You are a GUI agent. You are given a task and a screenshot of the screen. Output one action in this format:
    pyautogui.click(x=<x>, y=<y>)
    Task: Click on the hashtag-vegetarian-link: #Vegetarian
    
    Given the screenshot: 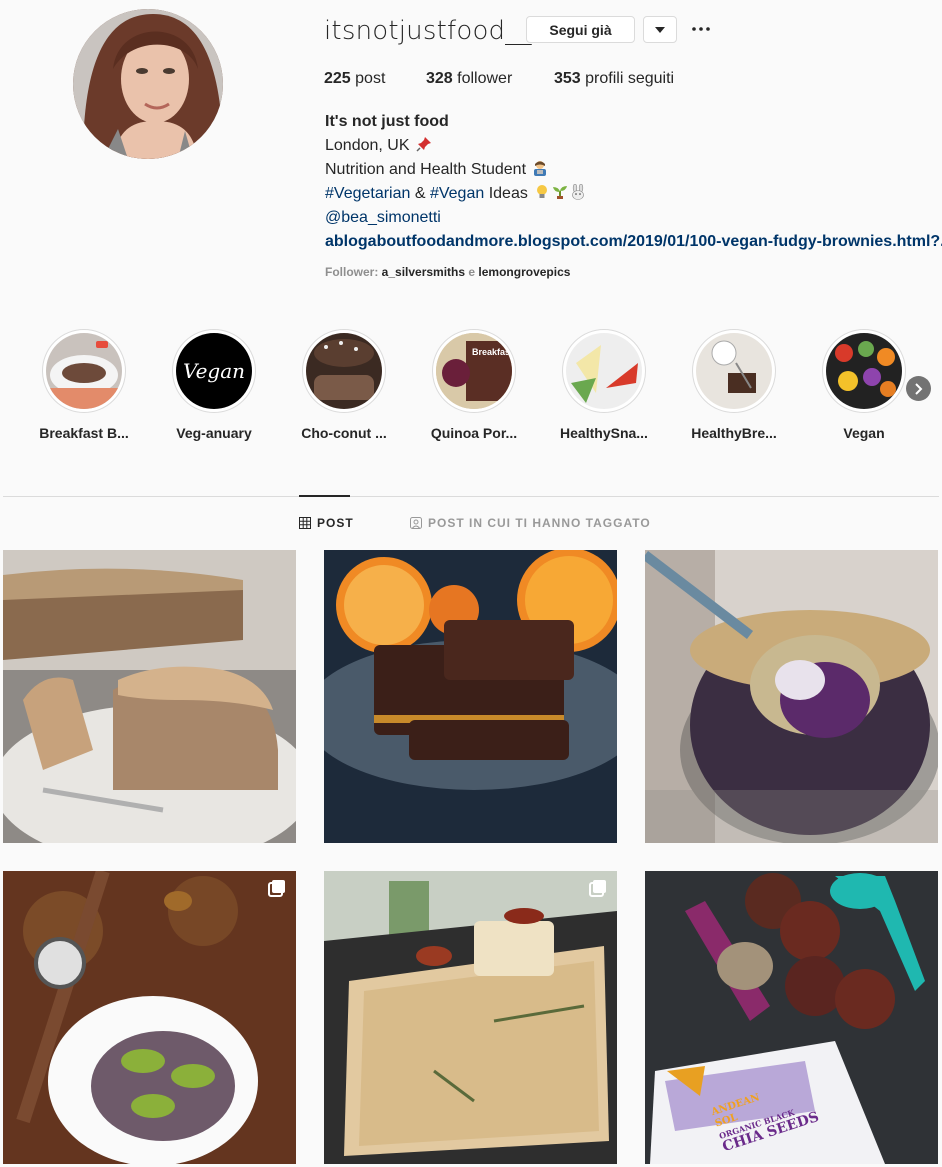 What is the action you would take?
    pyautogui.click(x=367, y=193)
    